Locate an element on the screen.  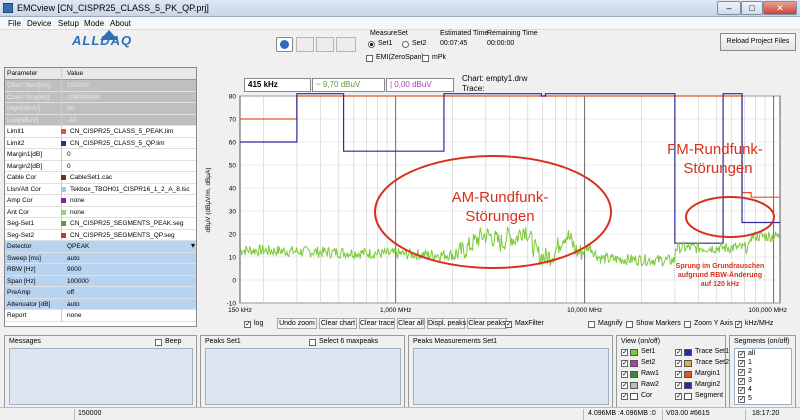
reload-project-files-button: Reload Project Files is located at coordinates (758, 42).